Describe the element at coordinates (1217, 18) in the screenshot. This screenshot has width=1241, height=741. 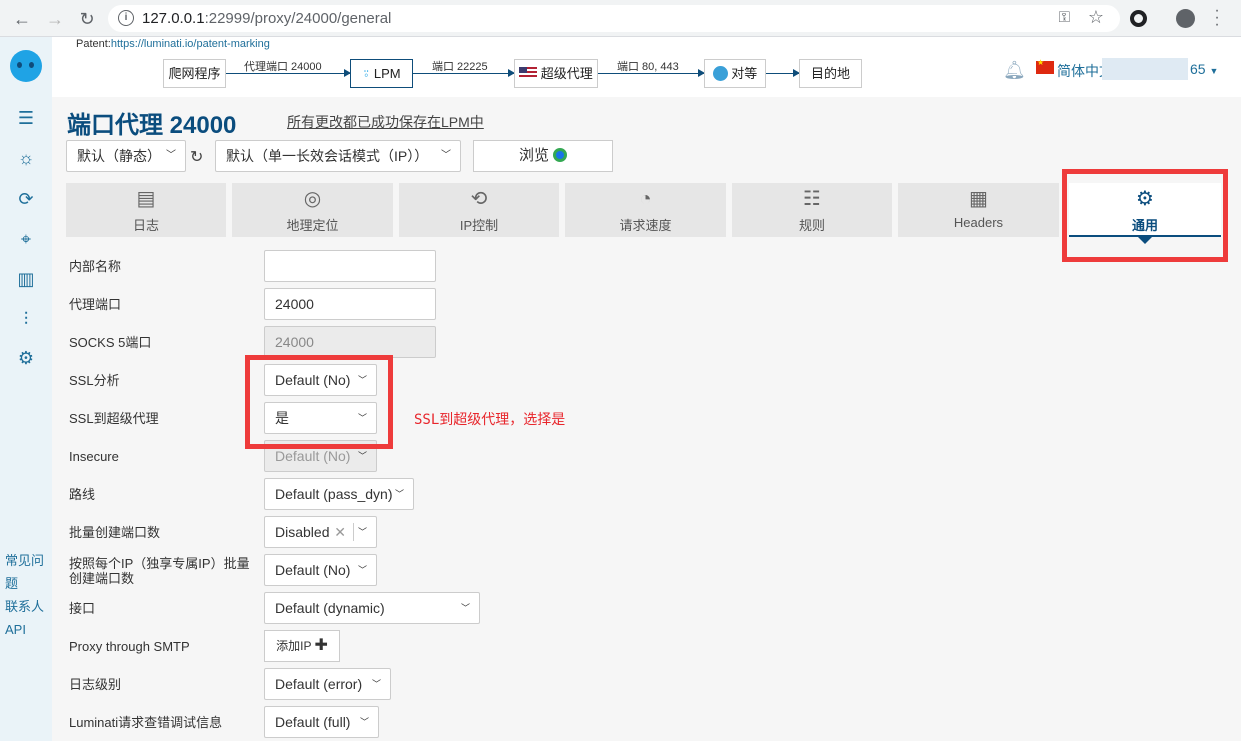
I see `menu-dots-icon: · · ·` at that location.